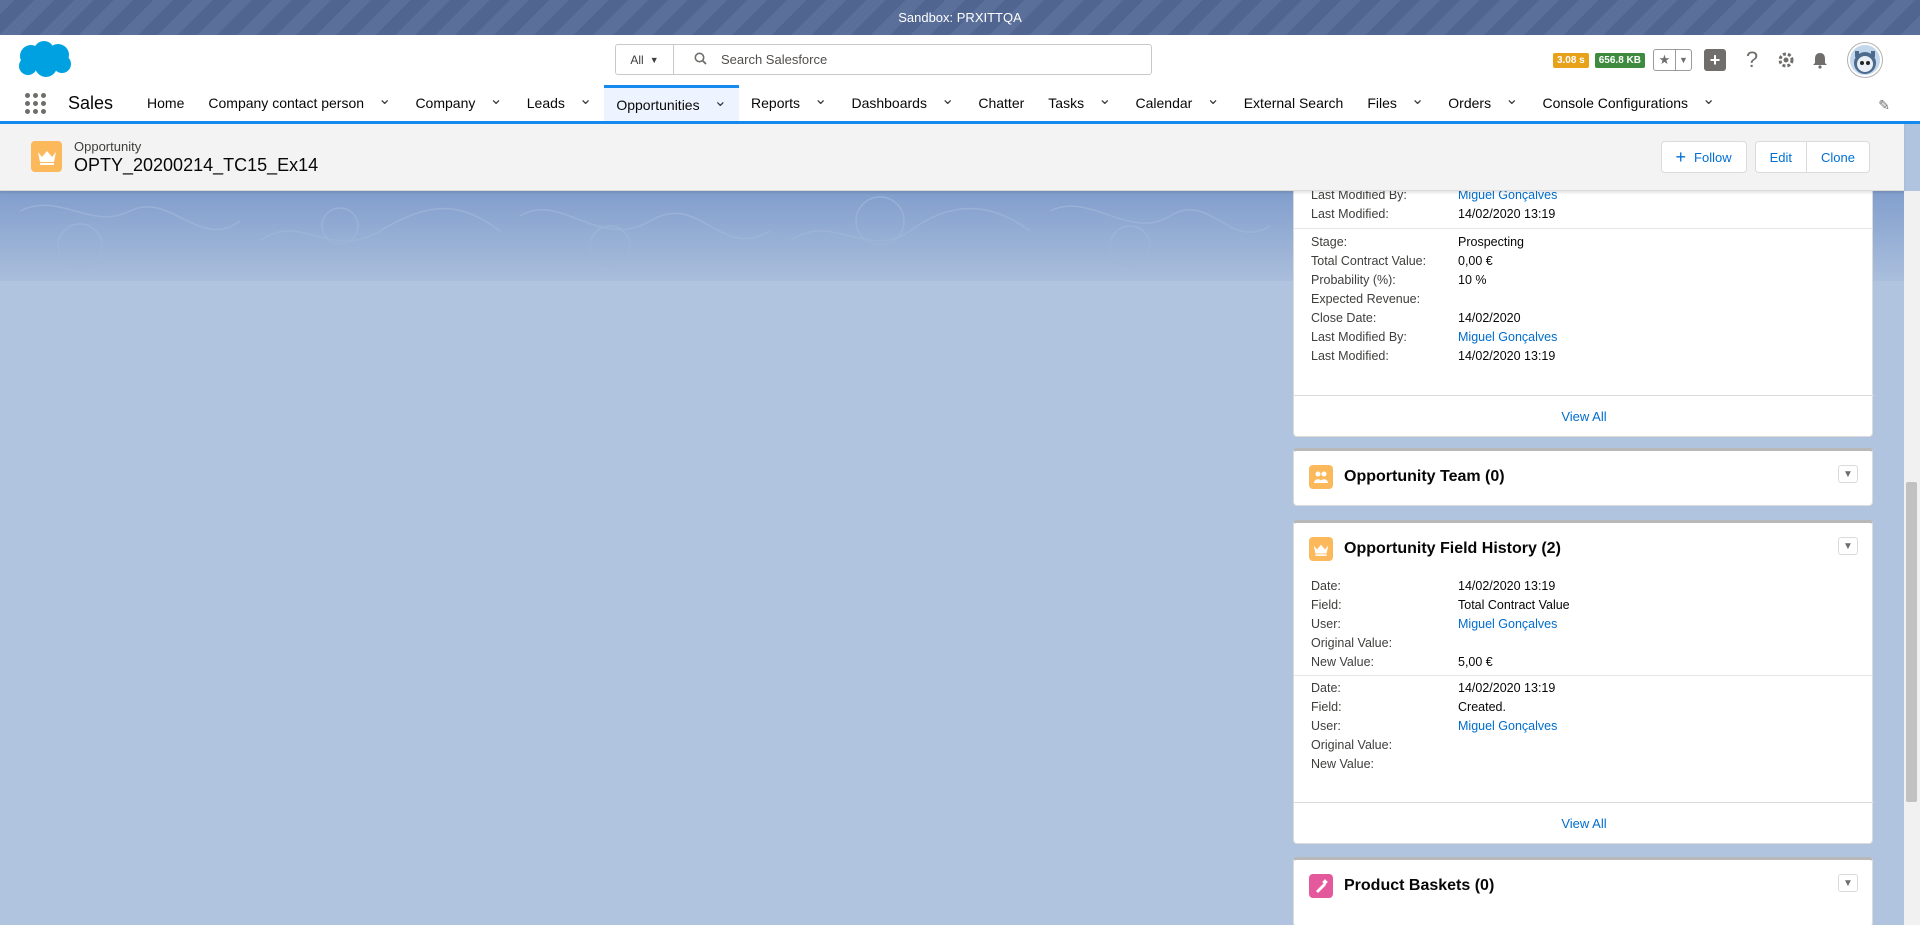 This screenshot has width=1920, height=925. I want to click on nav-tab-dashboards: Dashboards ⌄, so click(902, 103).